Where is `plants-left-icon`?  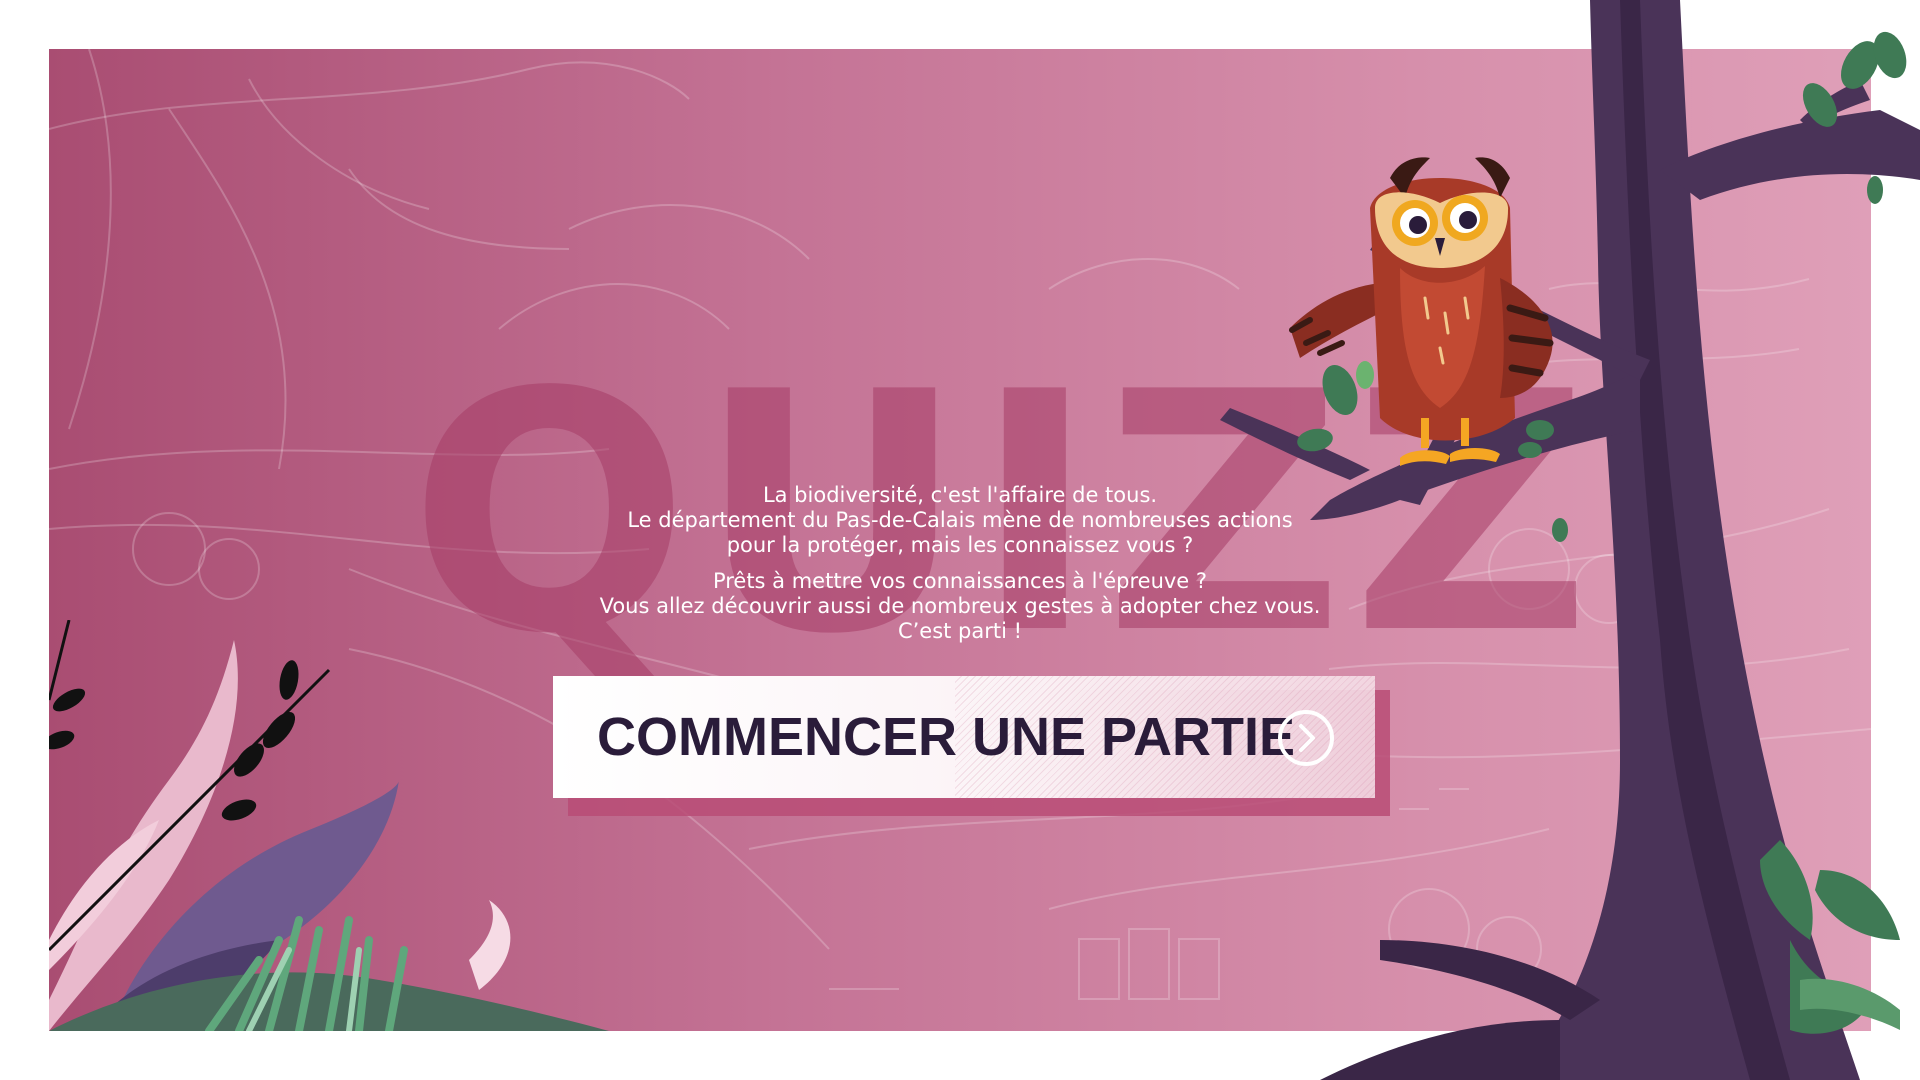 plants-left-icon is located at coordinates (329, 825).